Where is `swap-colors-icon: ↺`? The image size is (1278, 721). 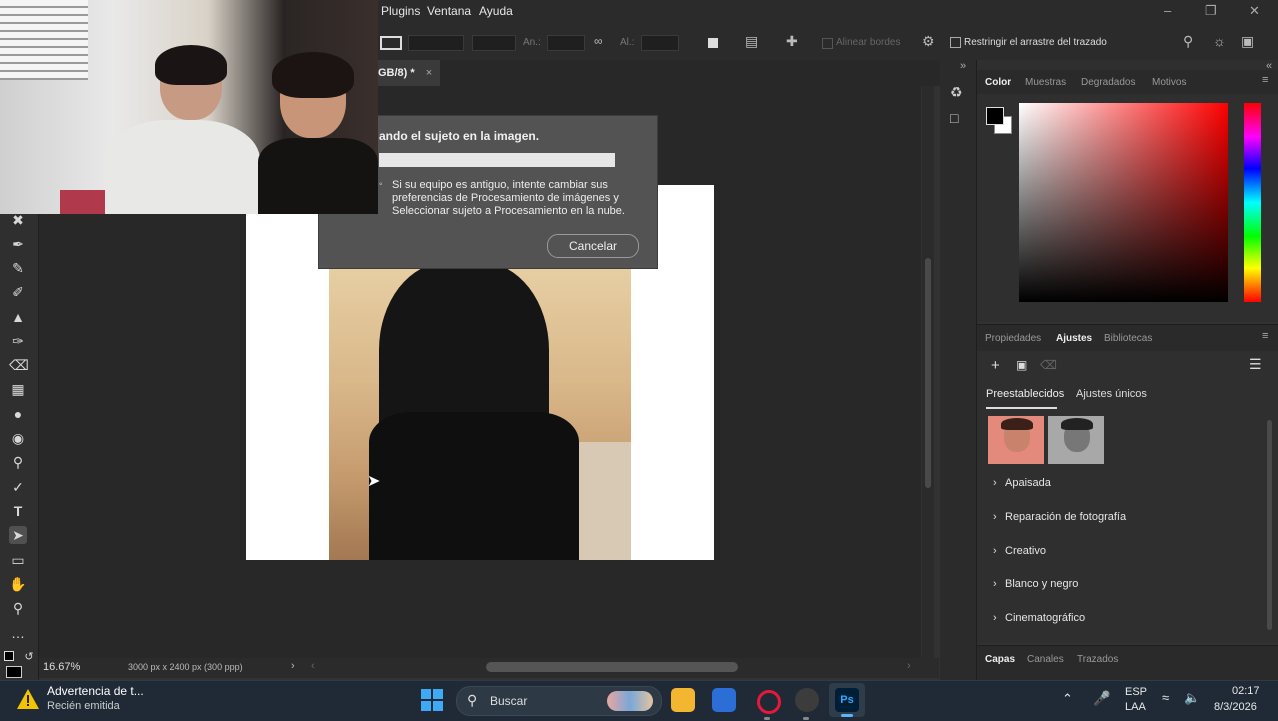 swap-colors-icon: ↺ is located at coordinates (29, 657).